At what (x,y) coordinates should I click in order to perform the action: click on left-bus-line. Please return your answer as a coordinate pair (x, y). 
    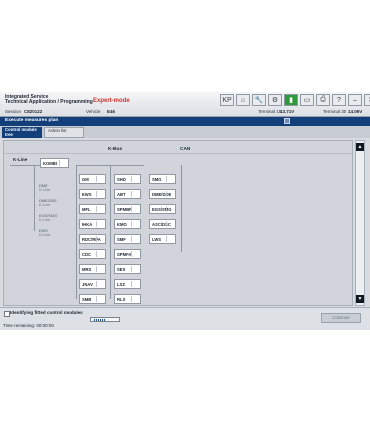
    Looking at the image, I should click on (34, 198).